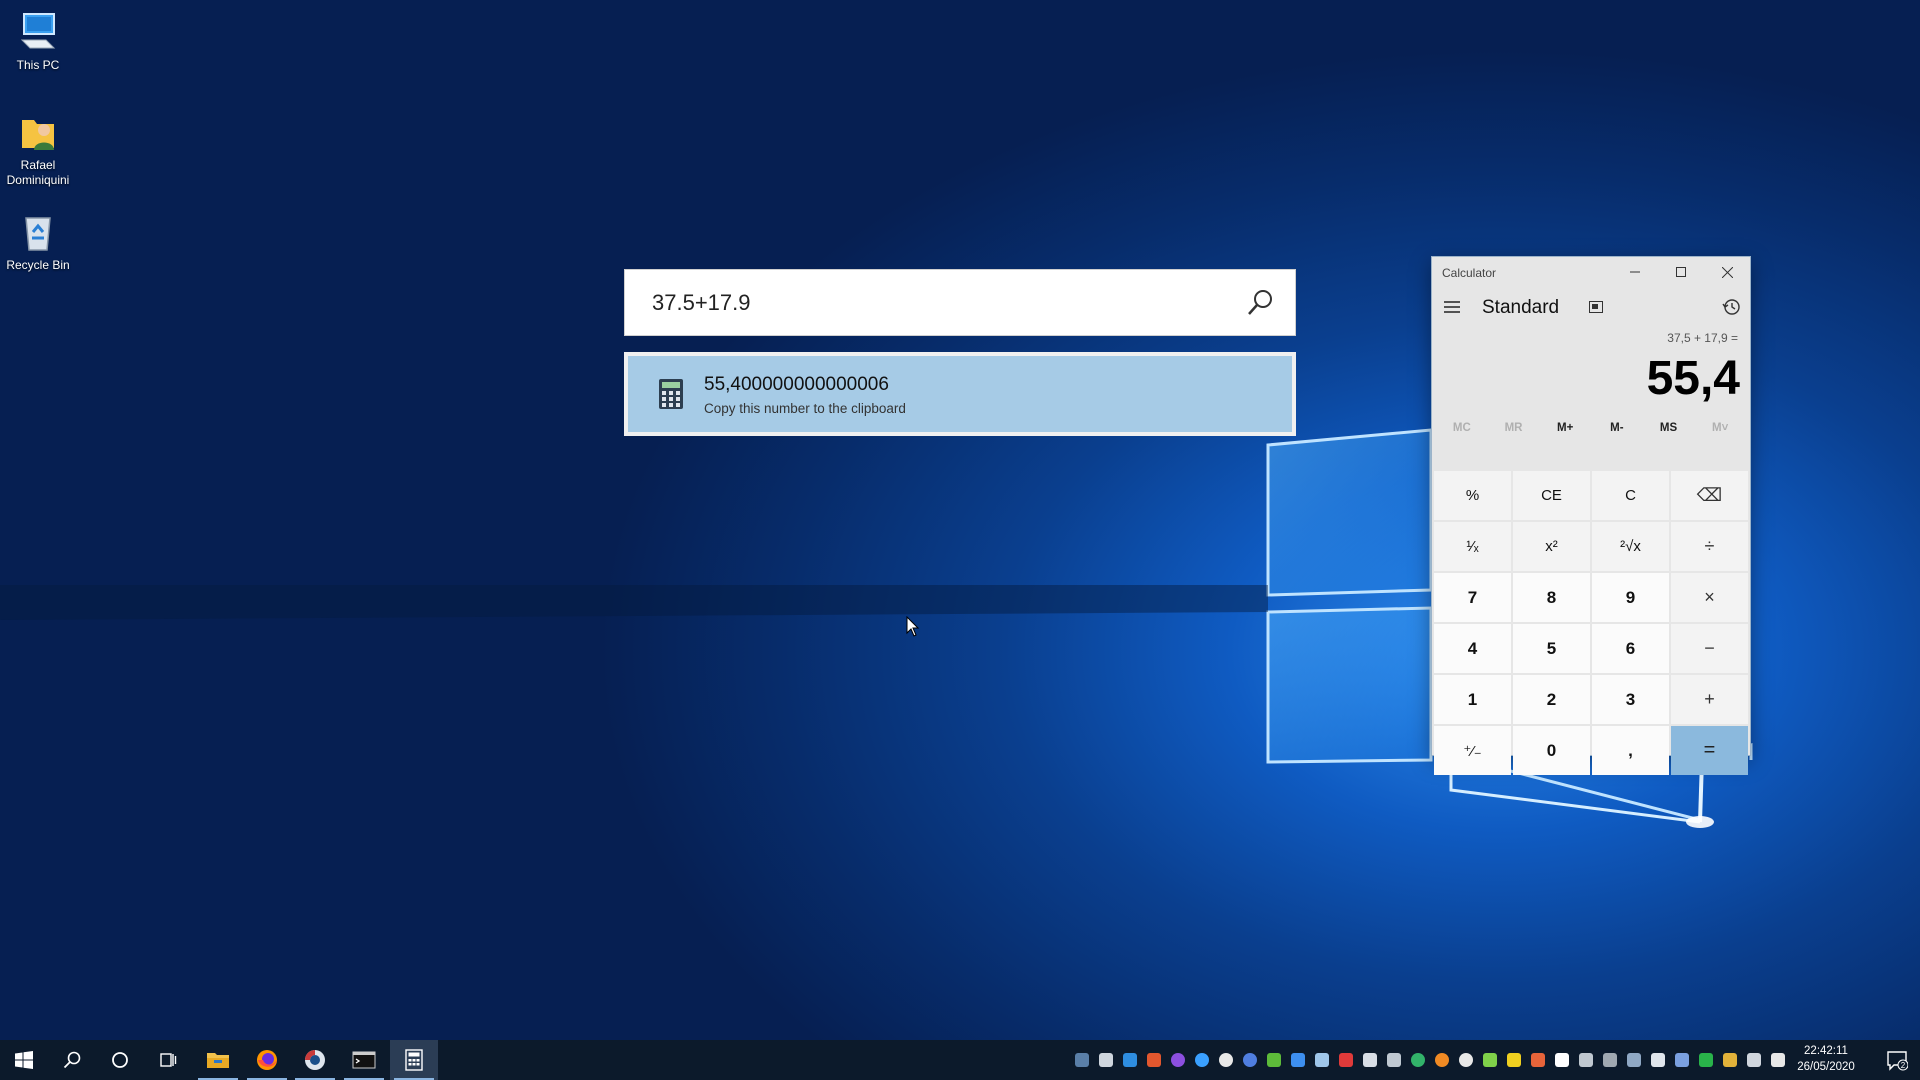  What do you see at coordinates (1514, 428) in the screenshot?
I see `memory-recall-button: MR` at bounding box center [1514, 428].